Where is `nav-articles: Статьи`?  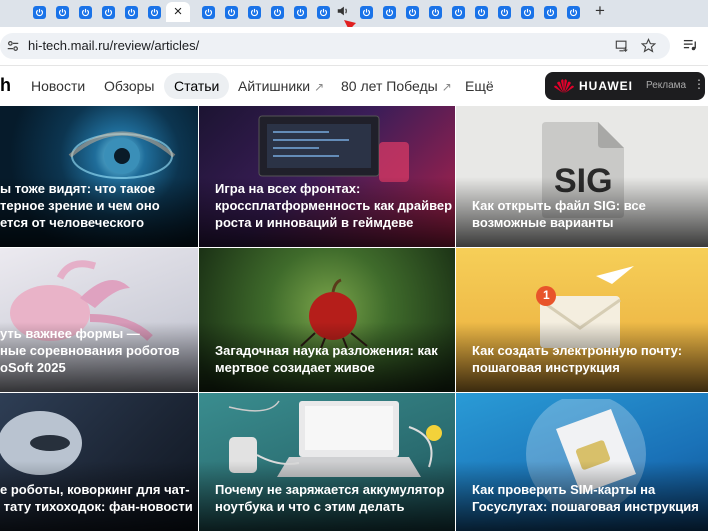
nav-articles: Статьи is located at coordinates (197, 86).